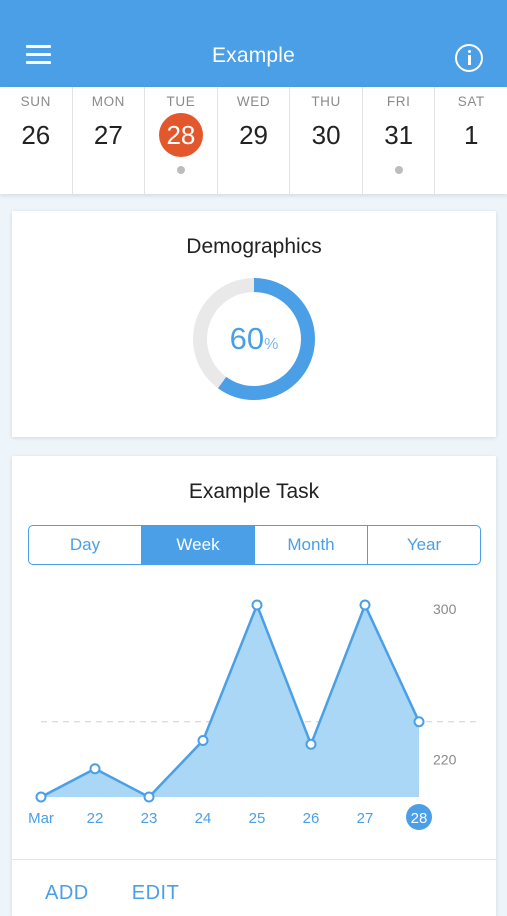 The height and width of the screenshot is (916, 507). Describe the element at coordinates (469, 58) in the screenshot. I see `info-icon` at that location.